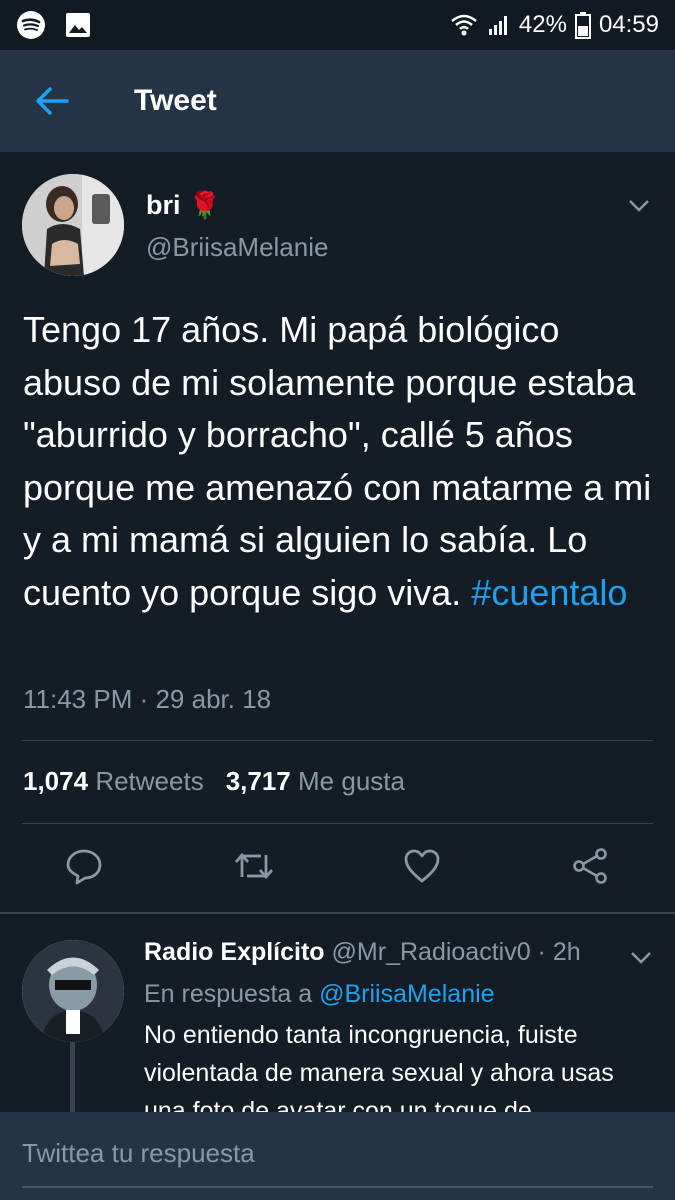 Image resolution: width=675 pixels, height=1200 pixels. Describe the element at coordinates (258, 781) in the screenshot. I see `likes-count: 3,717` at that location.